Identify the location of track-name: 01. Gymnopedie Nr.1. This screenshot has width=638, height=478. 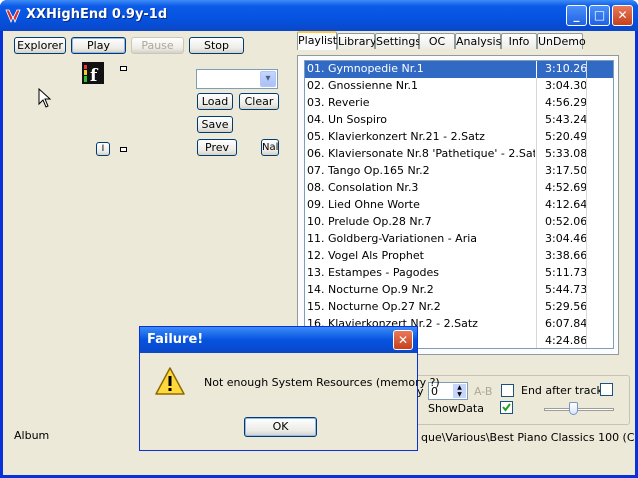
(365, 68).